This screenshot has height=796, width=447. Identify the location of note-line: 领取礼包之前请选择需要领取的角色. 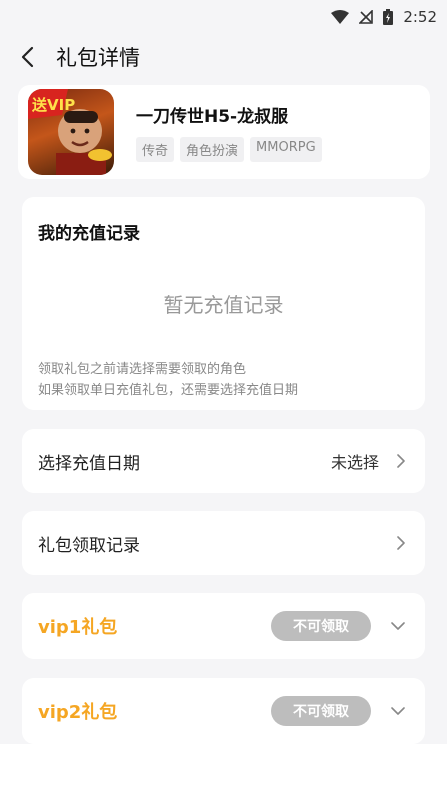
(142, 369).